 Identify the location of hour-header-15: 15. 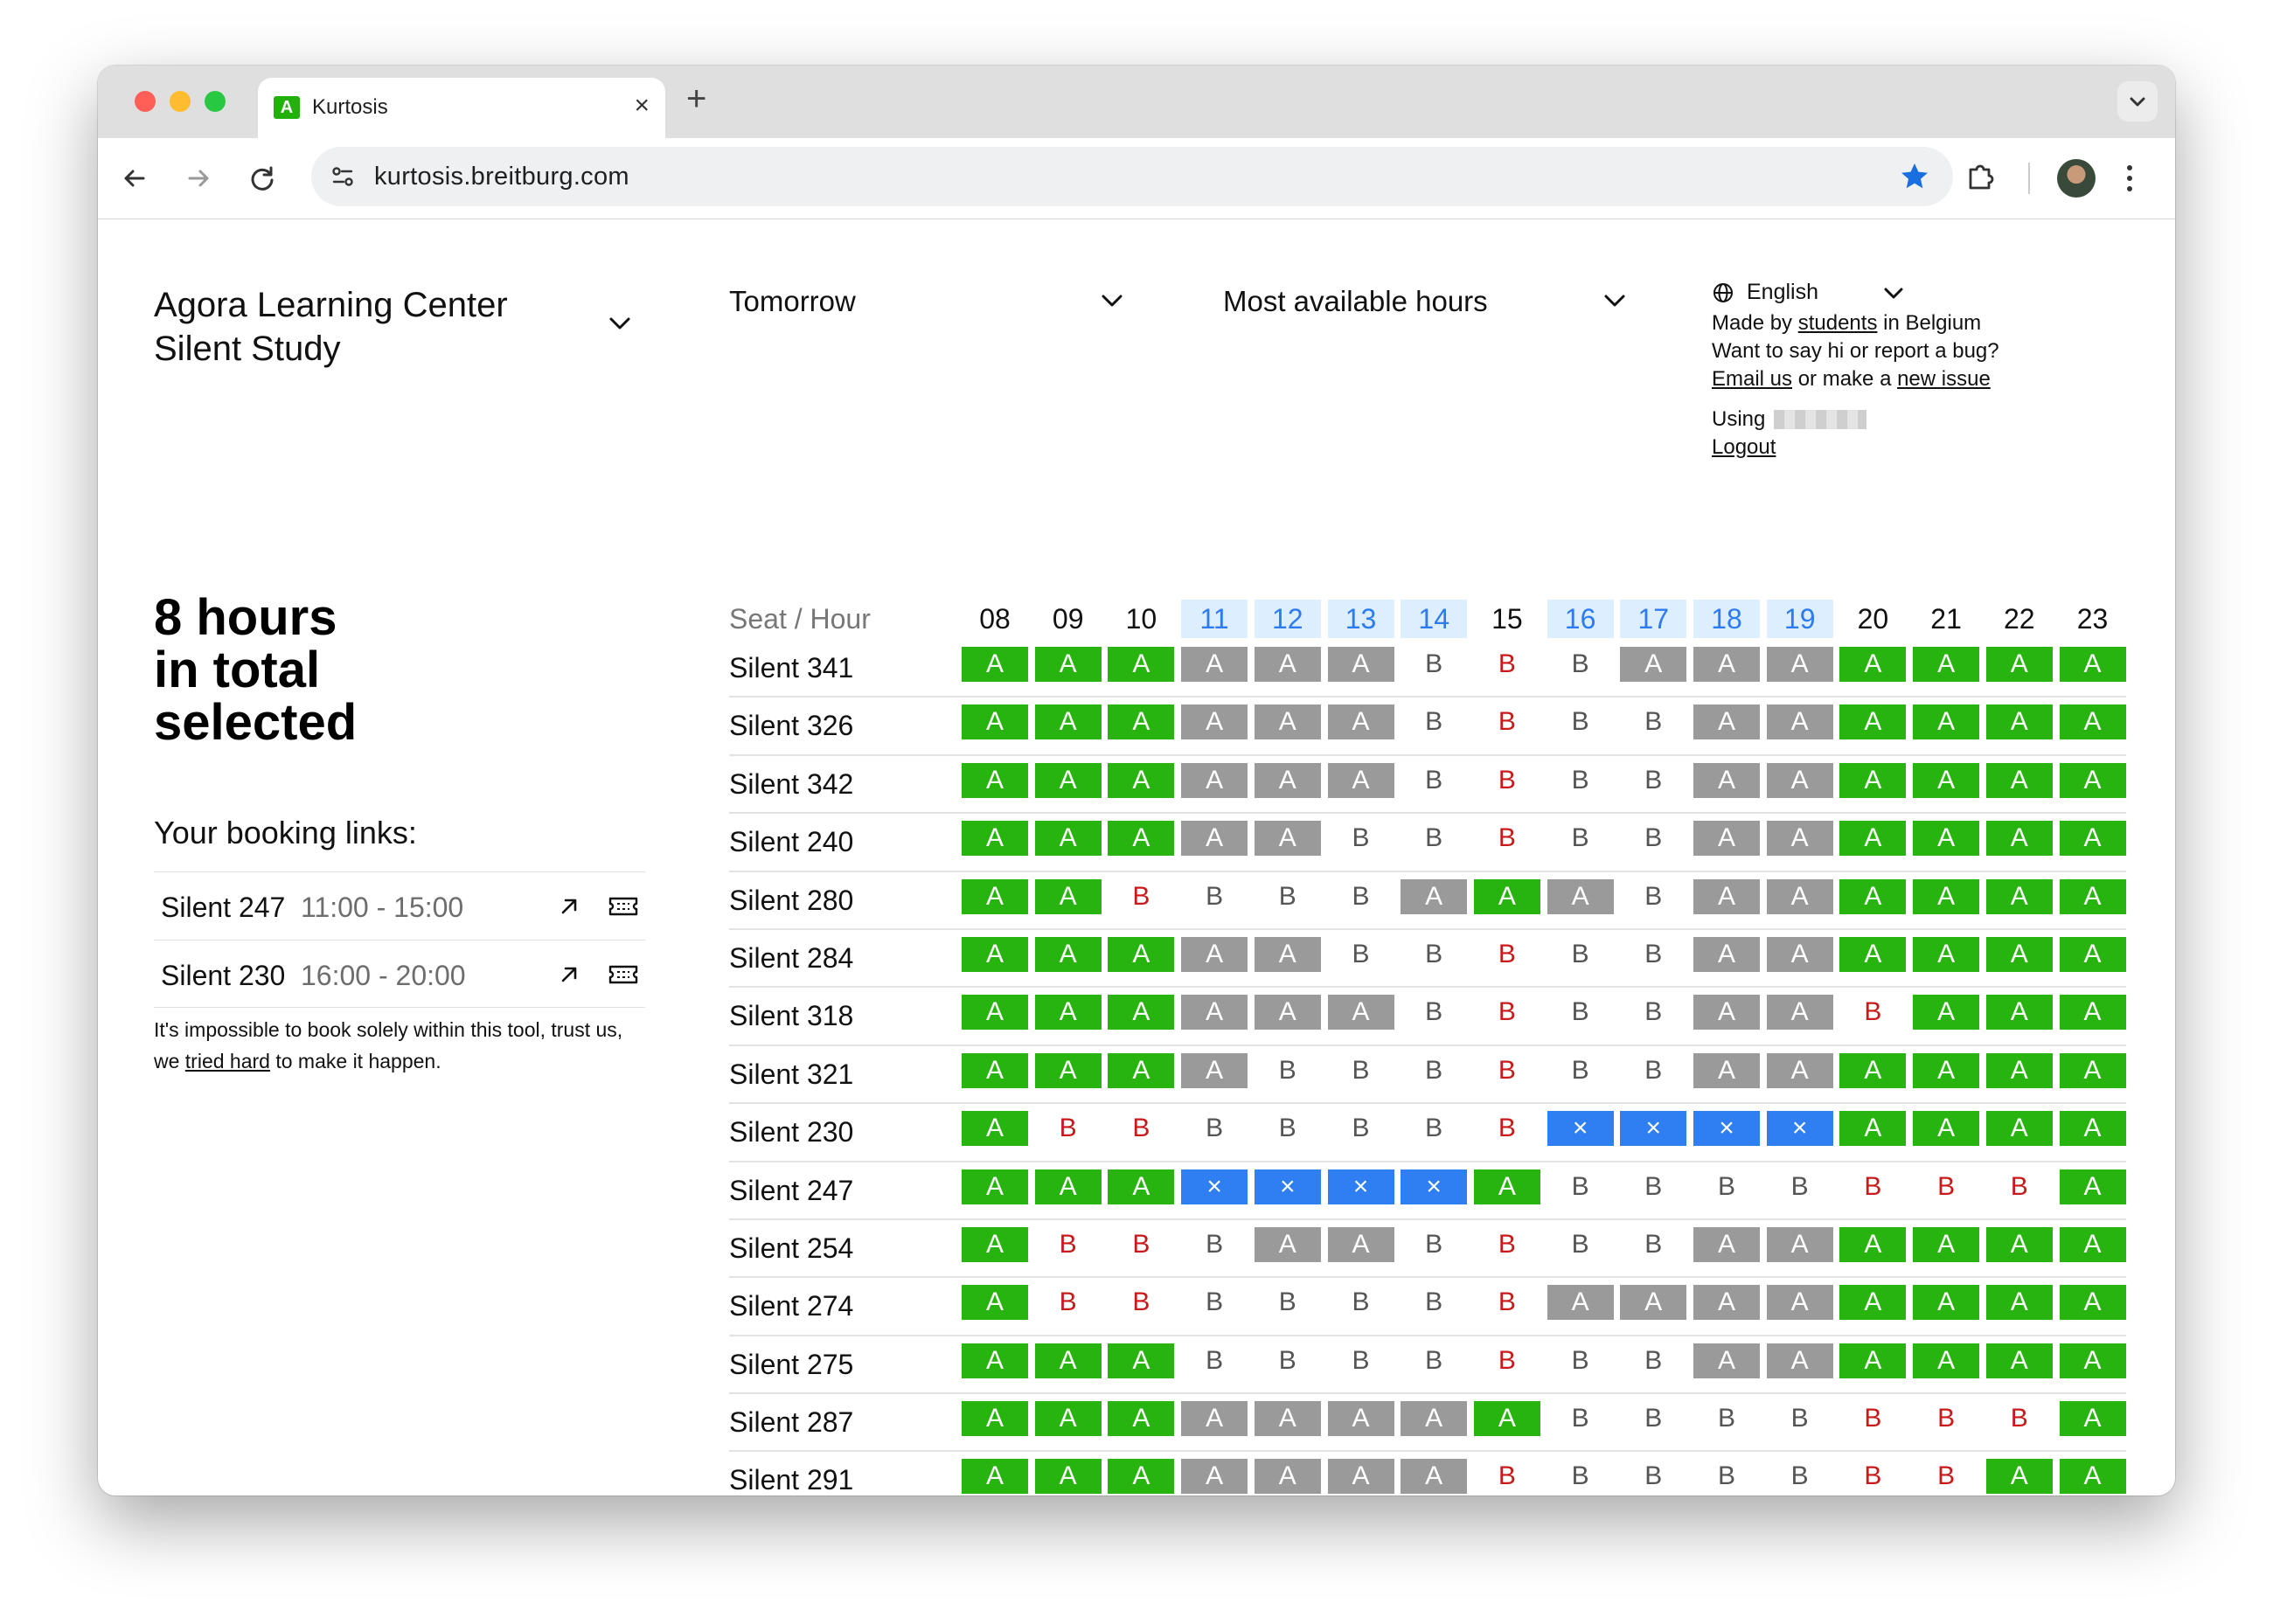
(1507, 619).